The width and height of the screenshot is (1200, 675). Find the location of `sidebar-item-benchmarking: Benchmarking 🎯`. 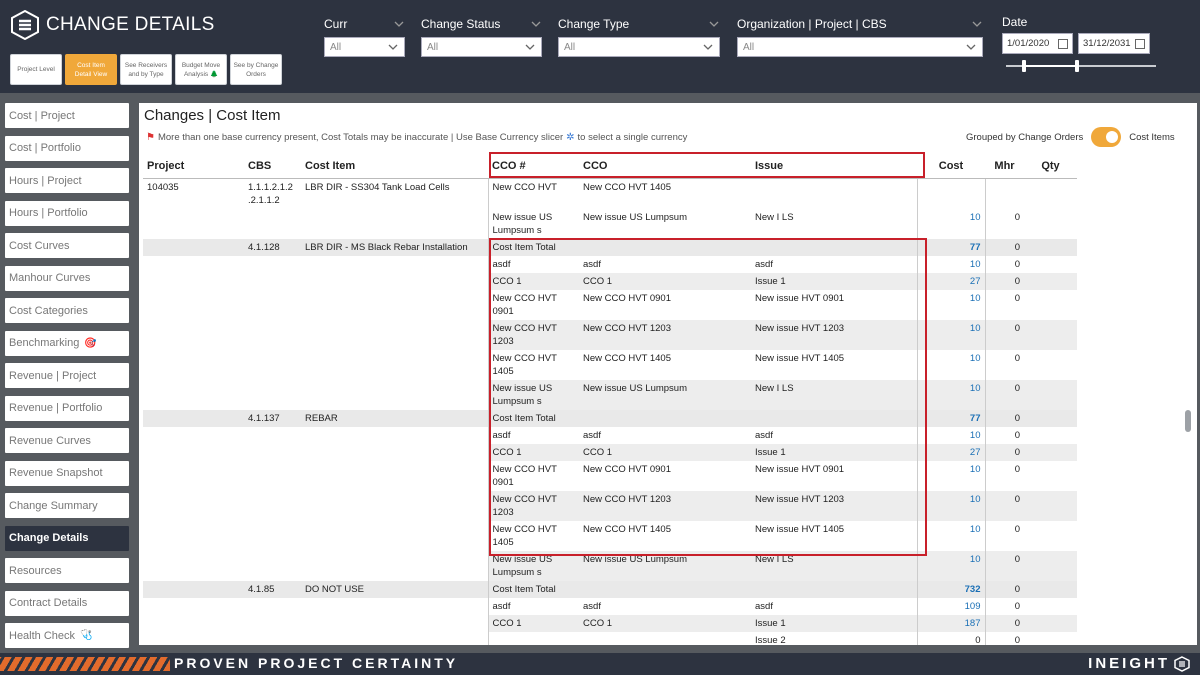

sidebar-item-benchmarking: Benchmarking 🎯 is located at coordinates (67, 343).